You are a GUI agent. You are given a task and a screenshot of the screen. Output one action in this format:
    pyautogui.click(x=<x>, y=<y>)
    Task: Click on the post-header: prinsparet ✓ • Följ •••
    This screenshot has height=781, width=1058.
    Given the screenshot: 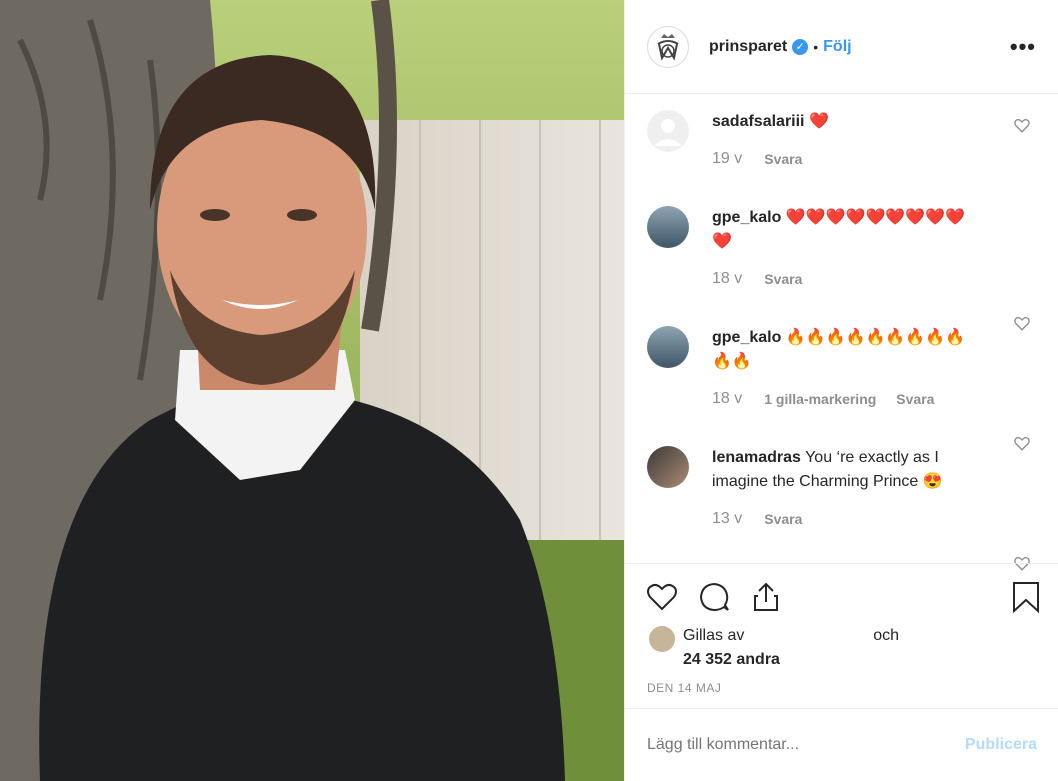 What is the action you would take?
    pyautogui.click(x=841, y=47)
    